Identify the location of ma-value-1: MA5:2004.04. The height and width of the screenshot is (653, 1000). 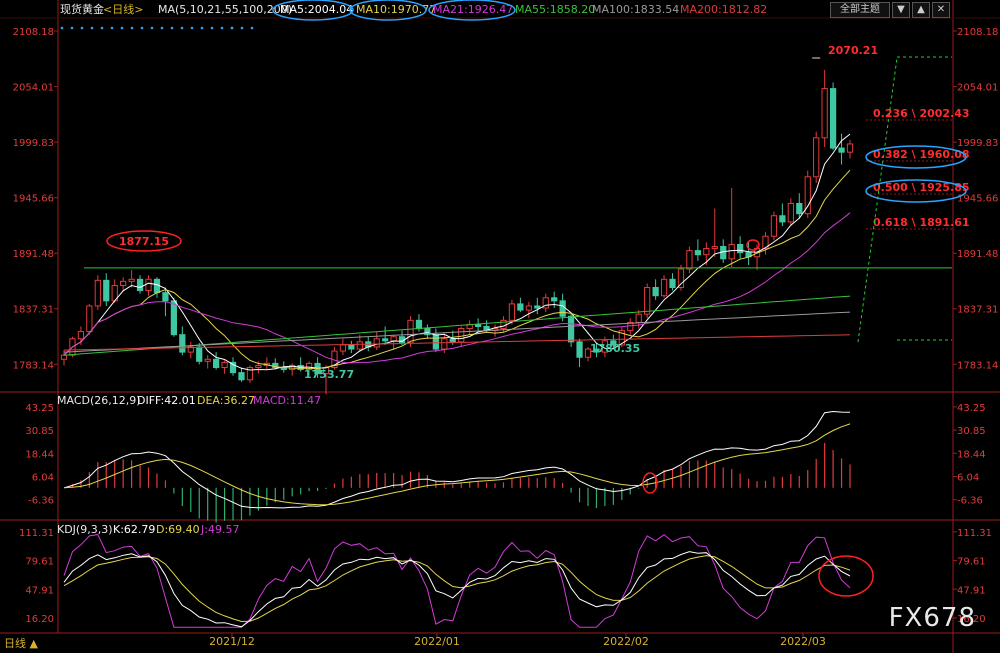
(316, 9).